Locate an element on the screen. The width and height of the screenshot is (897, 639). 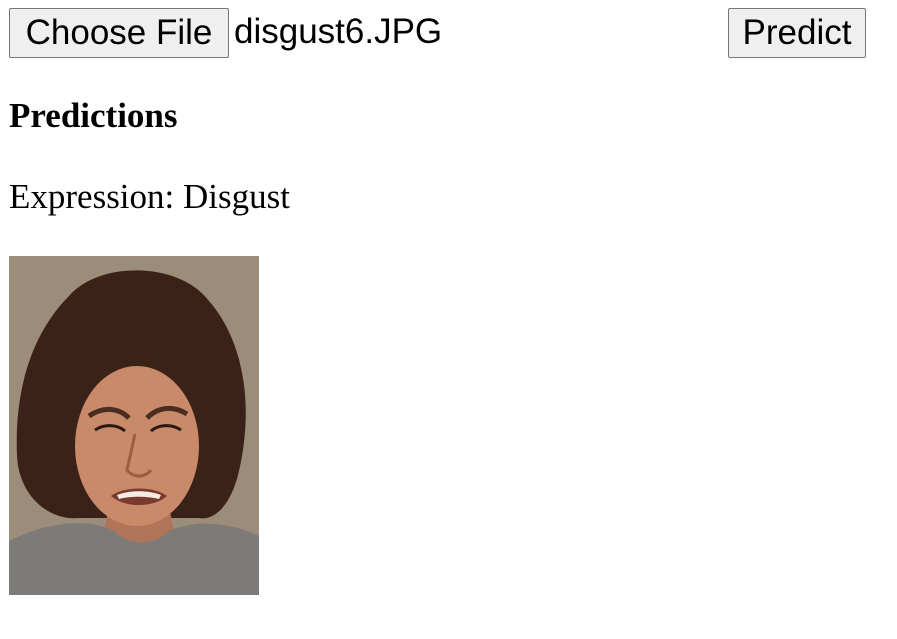
expression-result: Expression: Disgust is located at coordinates (149, 197).